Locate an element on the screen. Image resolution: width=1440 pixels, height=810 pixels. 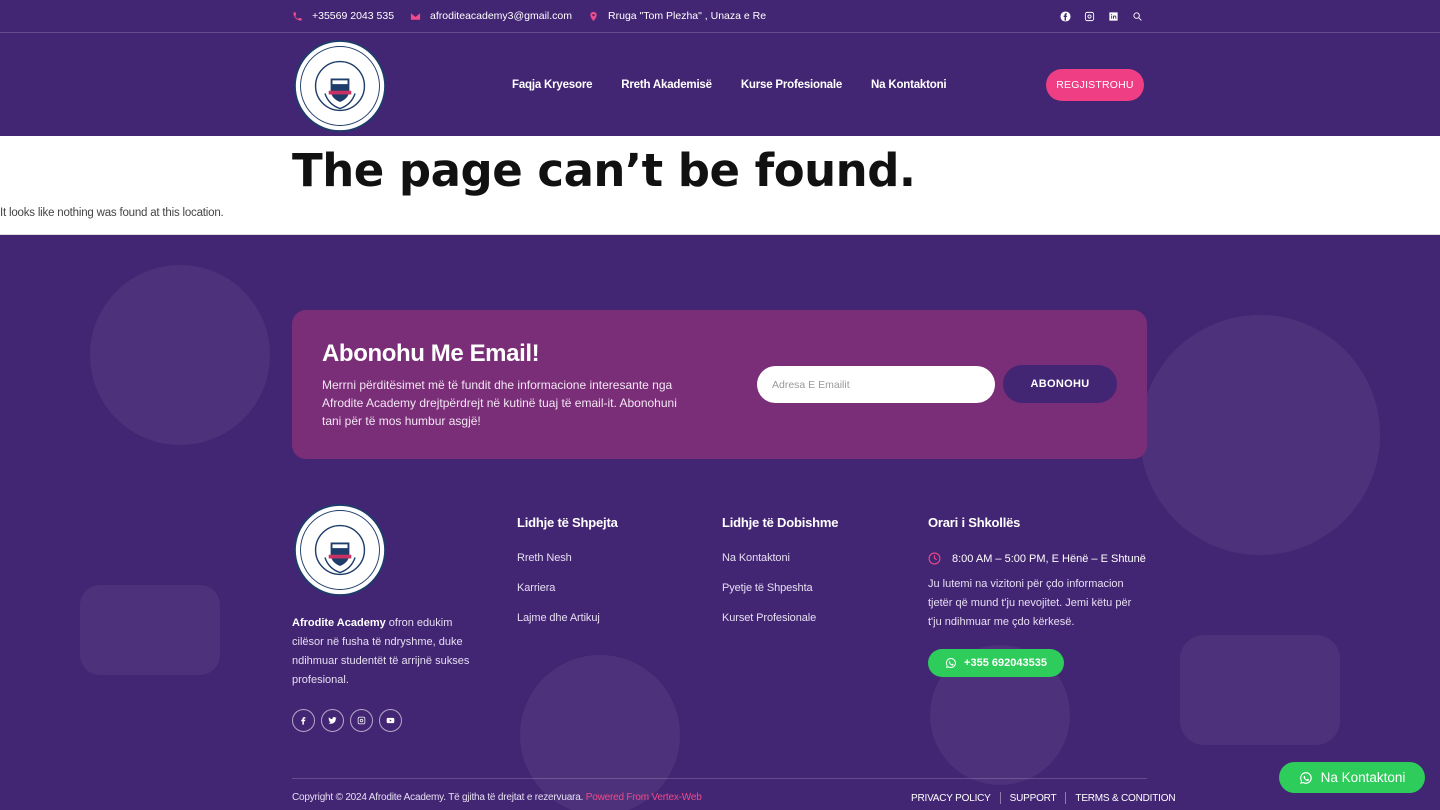
search-icon is located at coordinates (1137, 16).